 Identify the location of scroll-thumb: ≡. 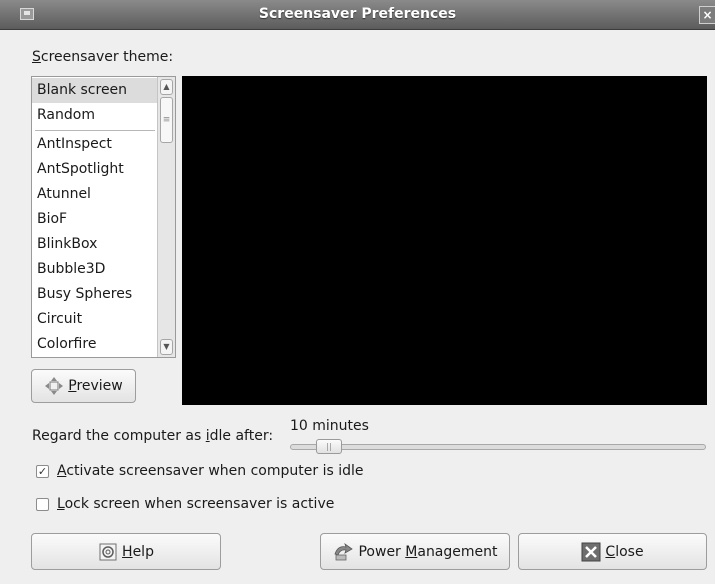
(166, 120).